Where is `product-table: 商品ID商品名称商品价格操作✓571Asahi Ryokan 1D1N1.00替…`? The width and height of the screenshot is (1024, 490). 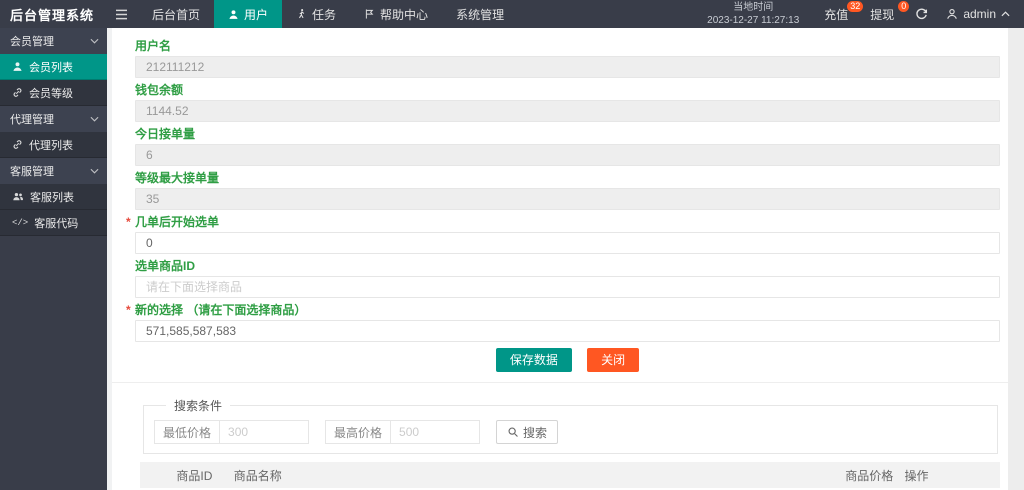
product-table: 商品ID商品名称商品价格操作✓571Asahi Ryokan 1D1N1.00替… is located at coordinates (570, 476).